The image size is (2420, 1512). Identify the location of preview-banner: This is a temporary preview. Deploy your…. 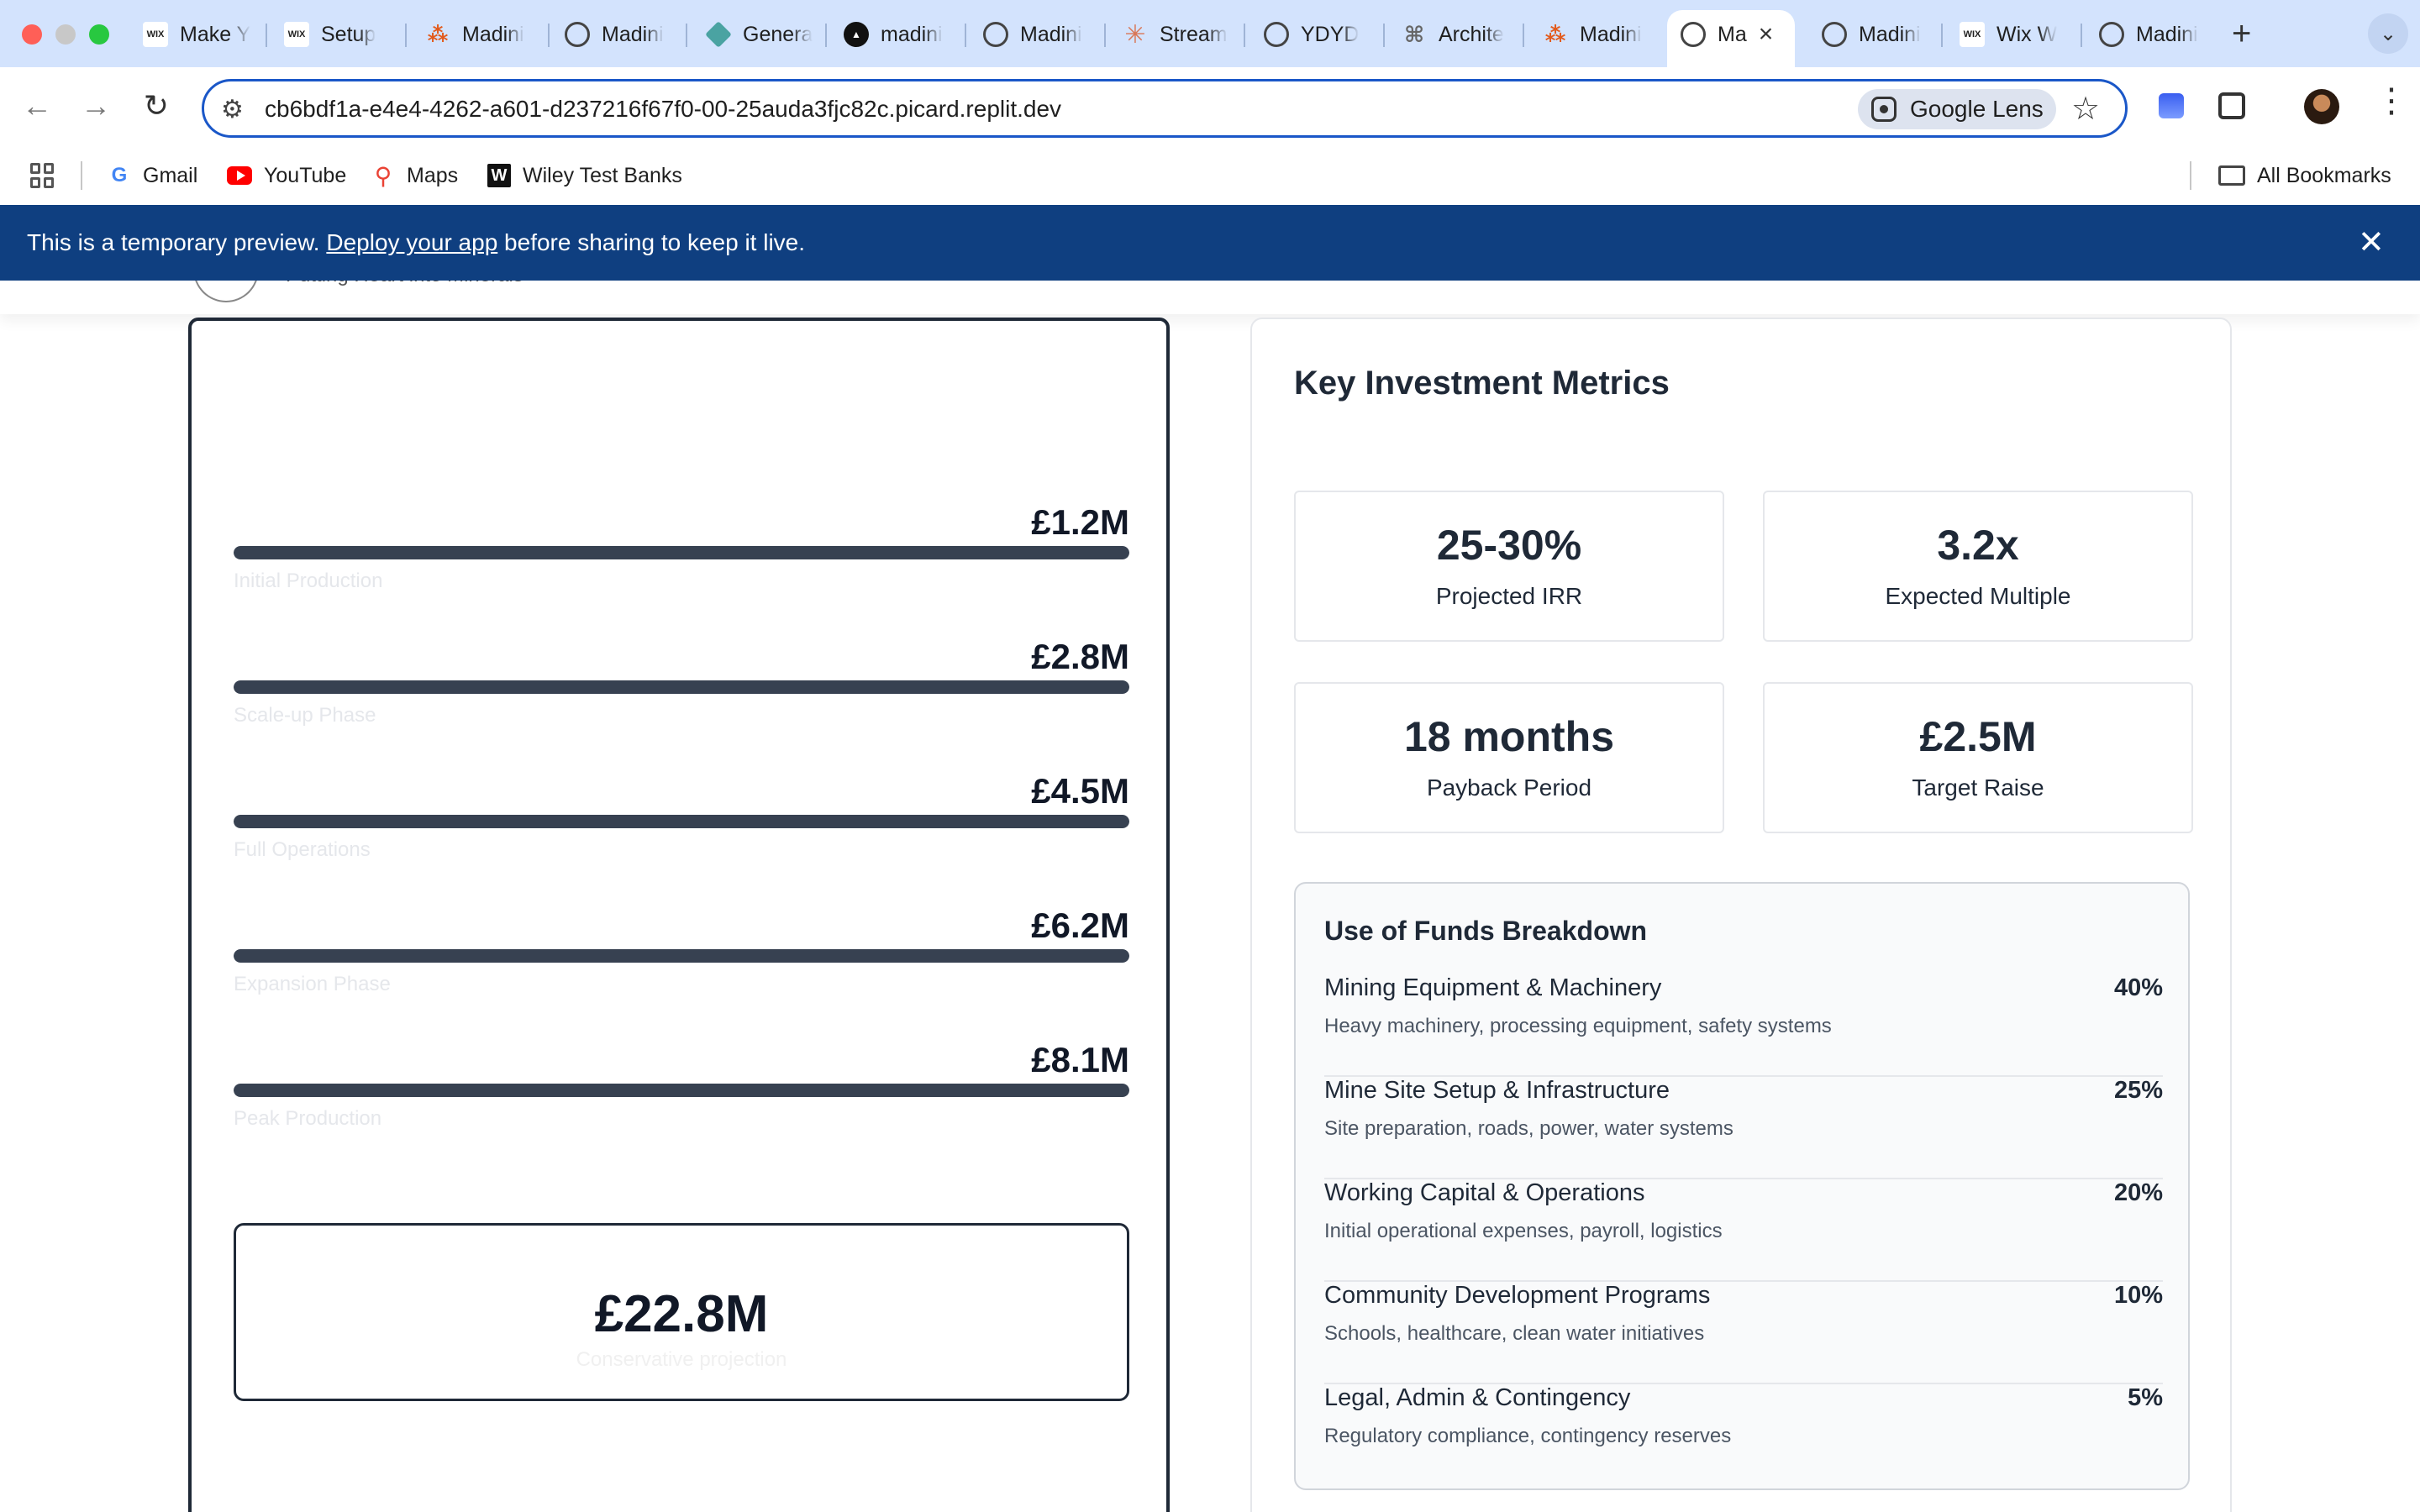
(1210, 243).